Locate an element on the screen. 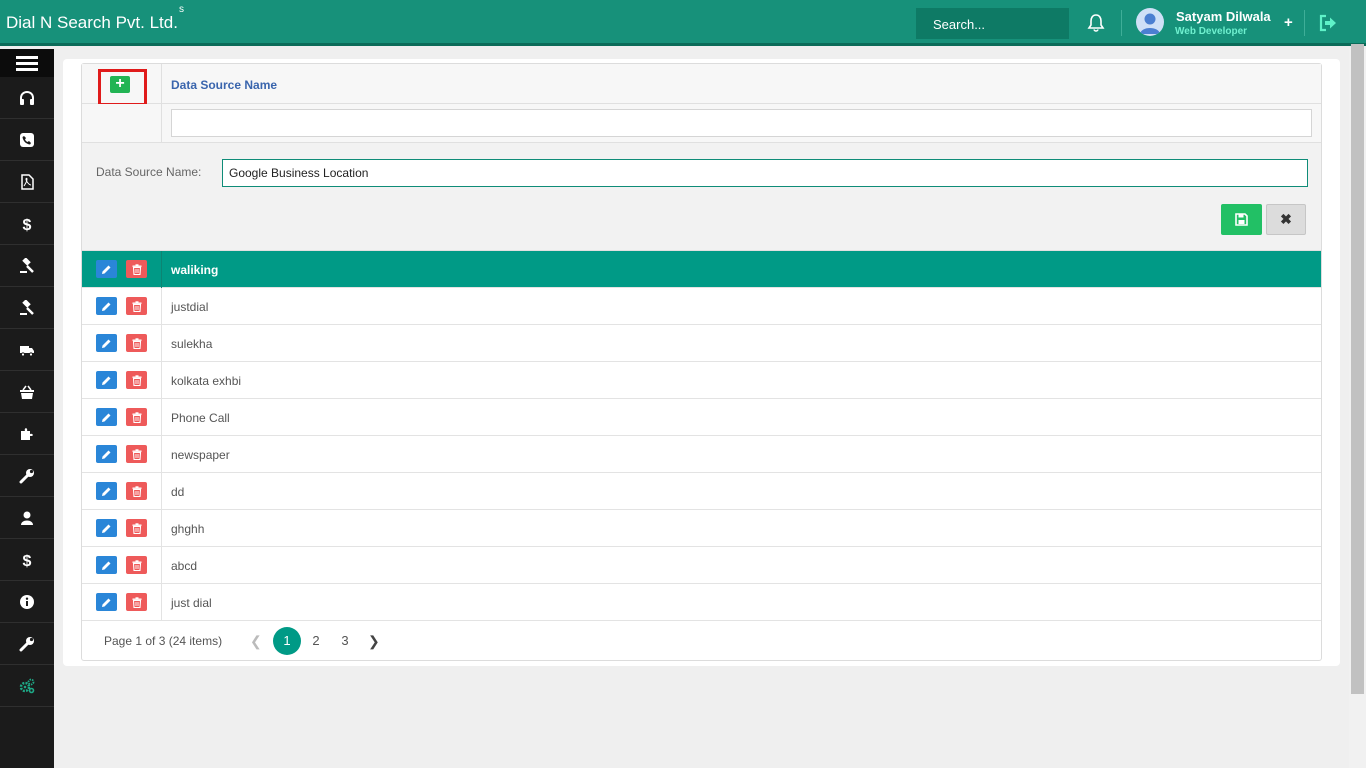 The height and width of the screenshot is (768, 1366). grid-header-row: + Data Source Name is located at coordinates (701, 85).